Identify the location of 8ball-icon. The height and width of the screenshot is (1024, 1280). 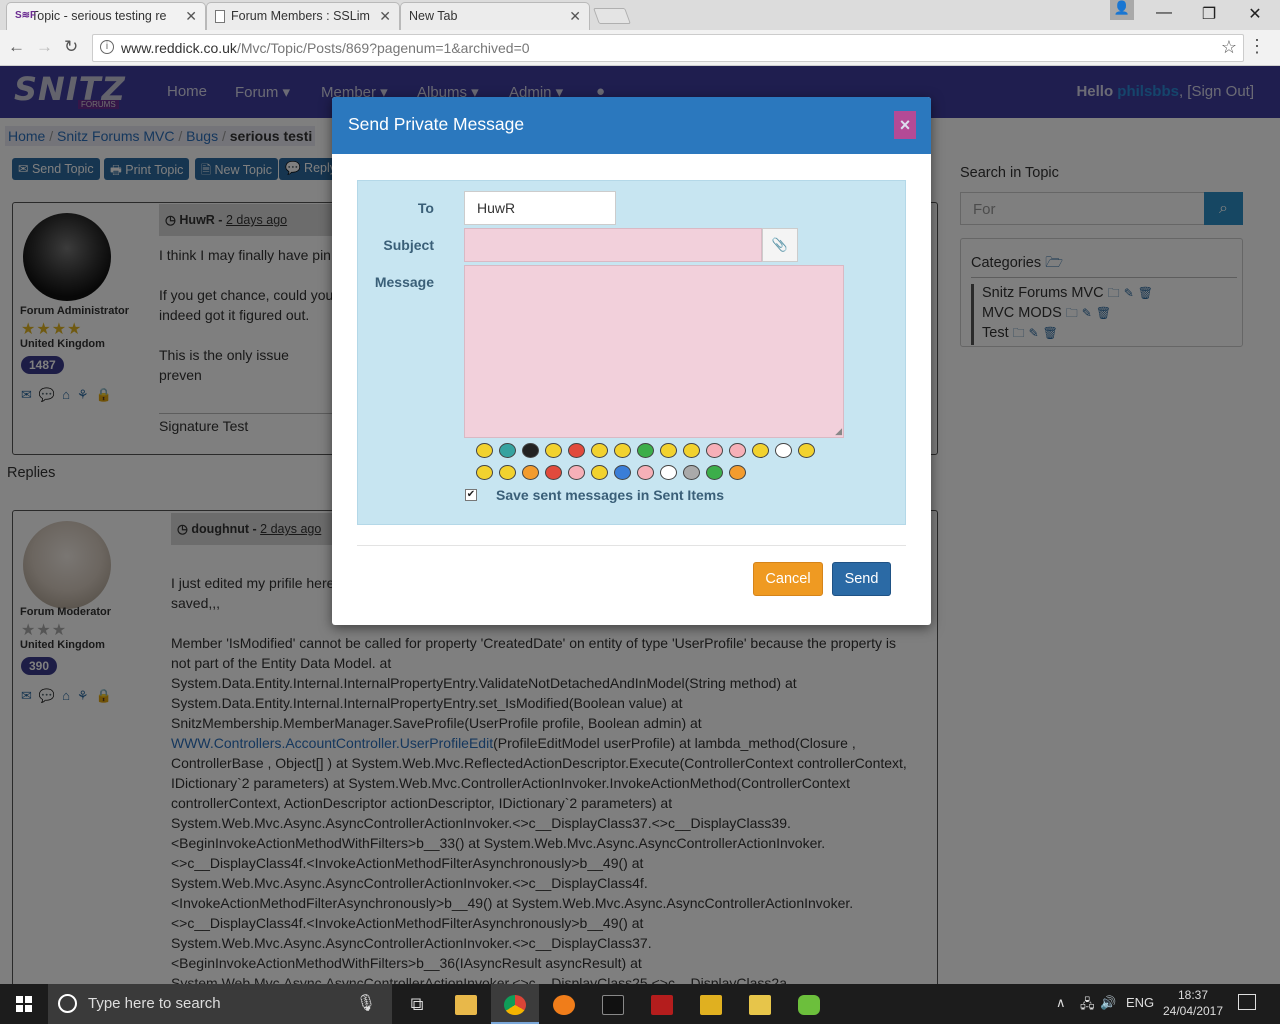
(530, 451).